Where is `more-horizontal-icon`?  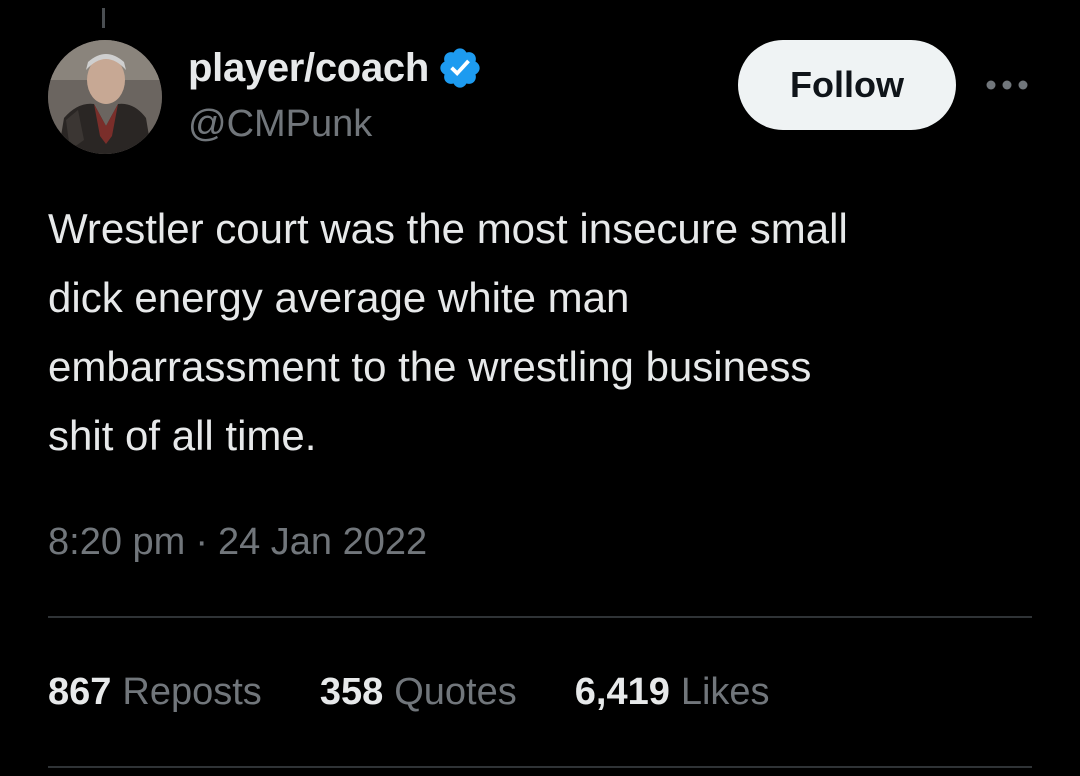
more-horizontal-icon is located at coordinates (1007, 85).